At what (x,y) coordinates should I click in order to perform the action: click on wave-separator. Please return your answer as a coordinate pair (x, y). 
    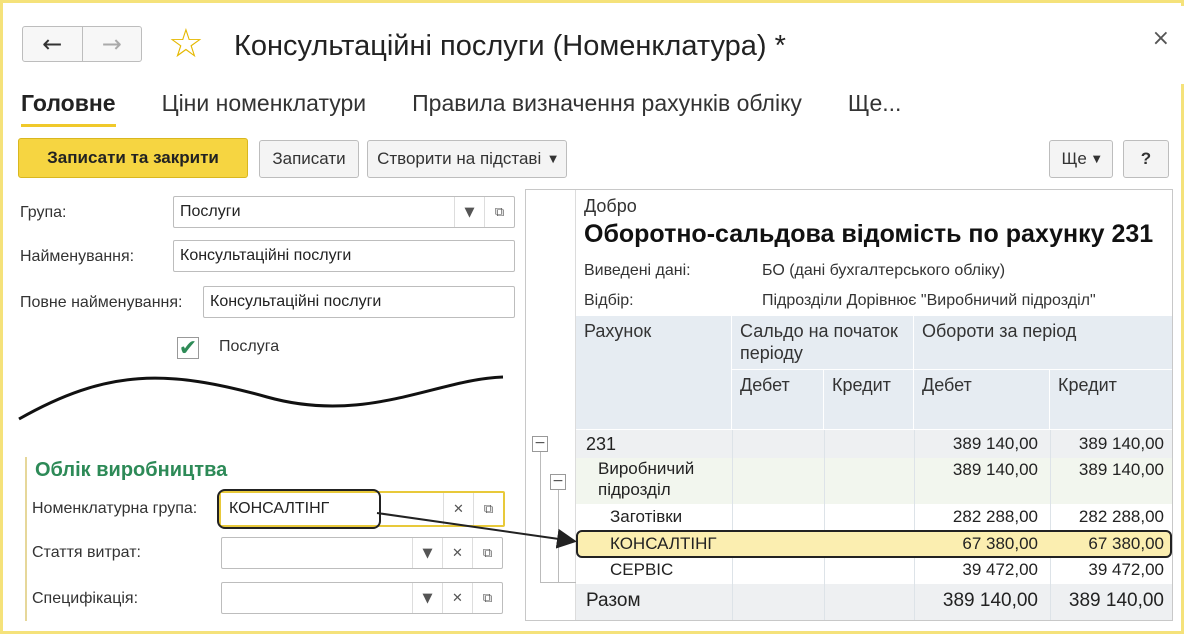
    Looking at the image, I should click on (261, 398).